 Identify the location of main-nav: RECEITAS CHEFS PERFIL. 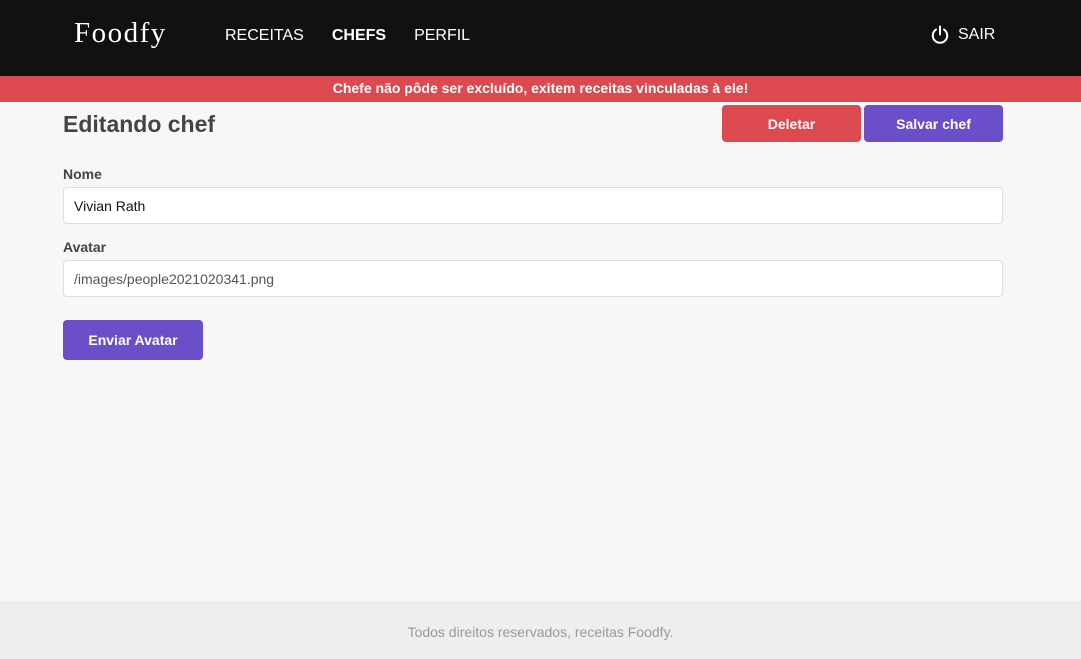
(347, 36).